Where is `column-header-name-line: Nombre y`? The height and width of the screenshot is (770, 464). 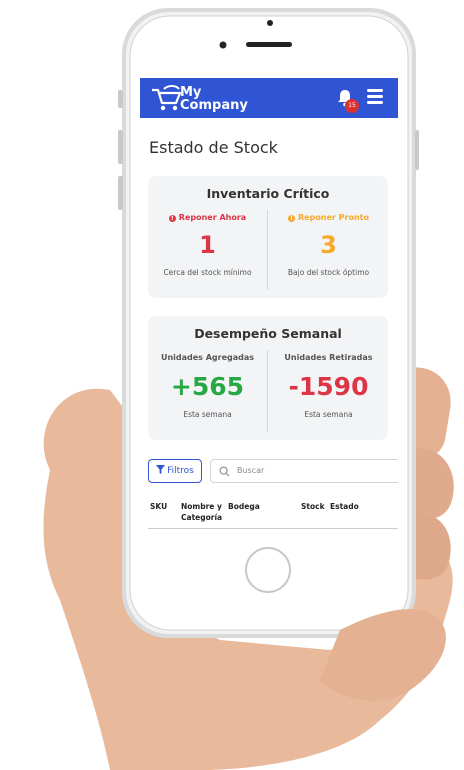
column-header-name-line: Nombre y is located at coordinates (201, 506).